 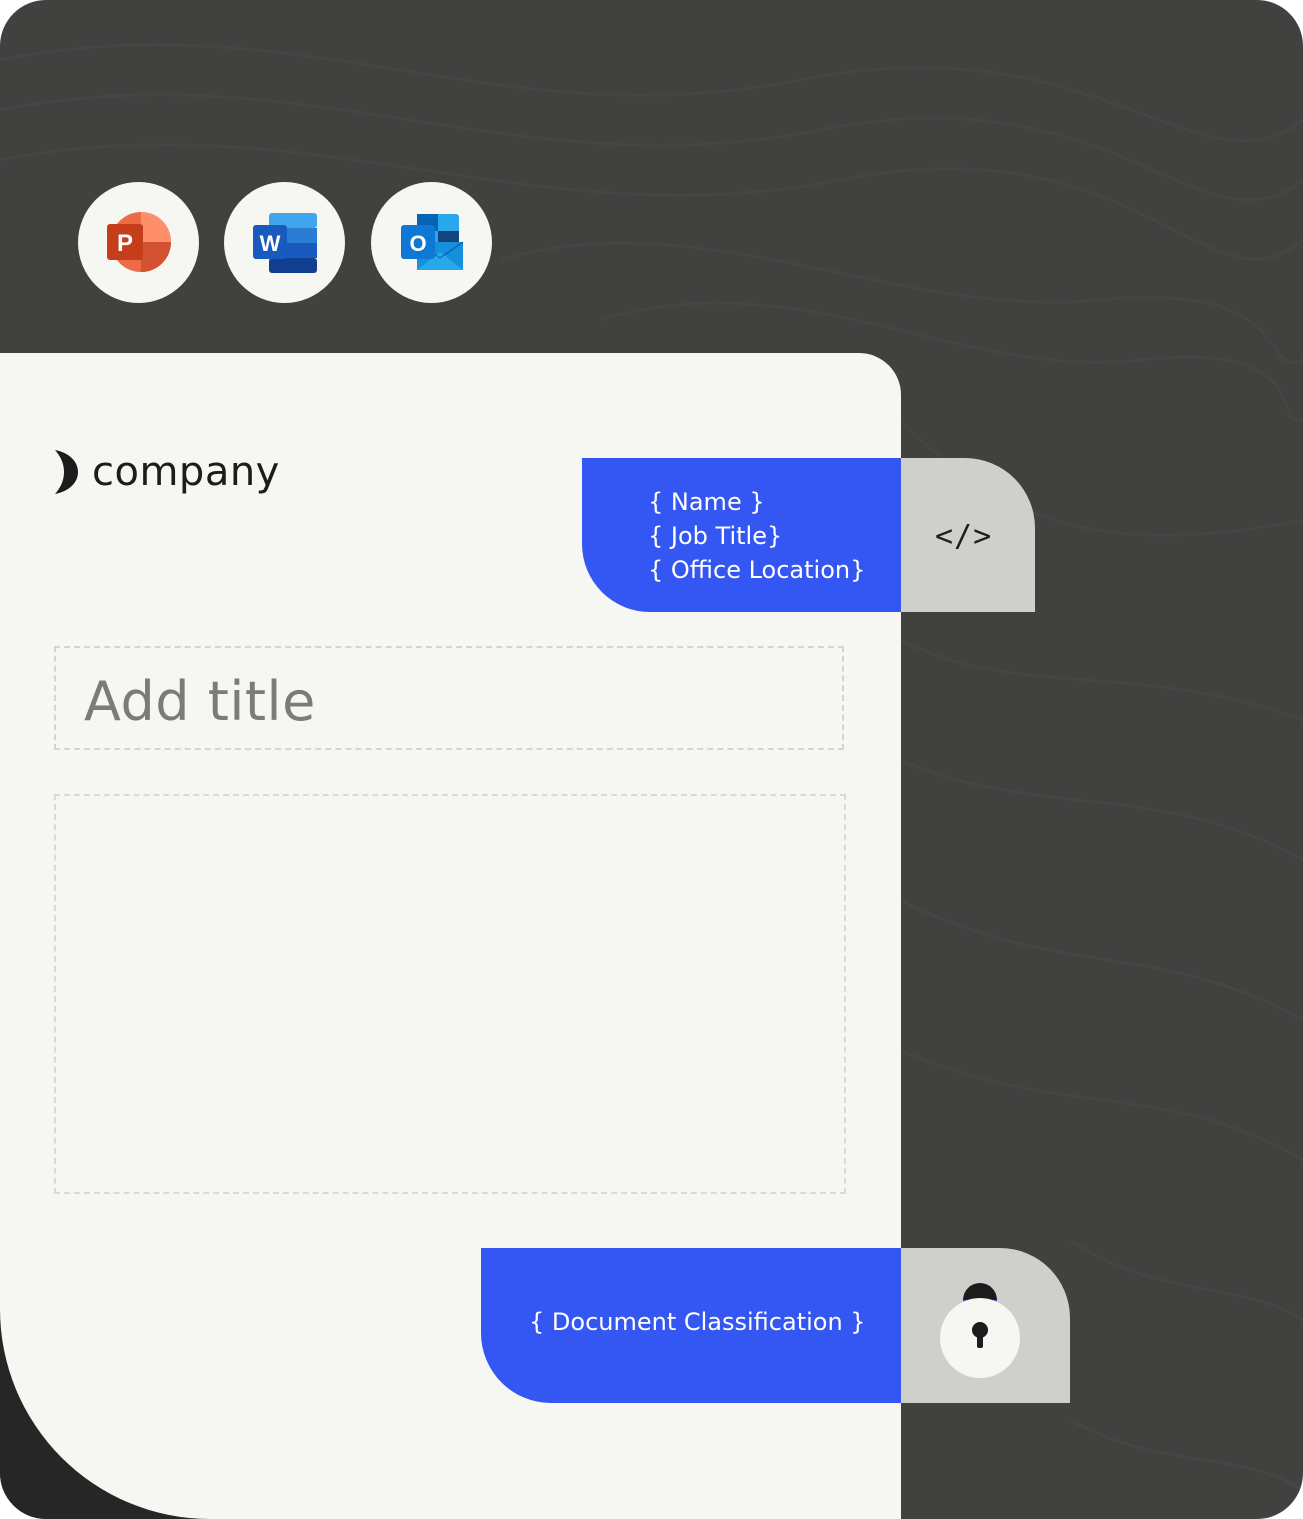 I want to click on word-letter: W, so click(x=269, y=243).